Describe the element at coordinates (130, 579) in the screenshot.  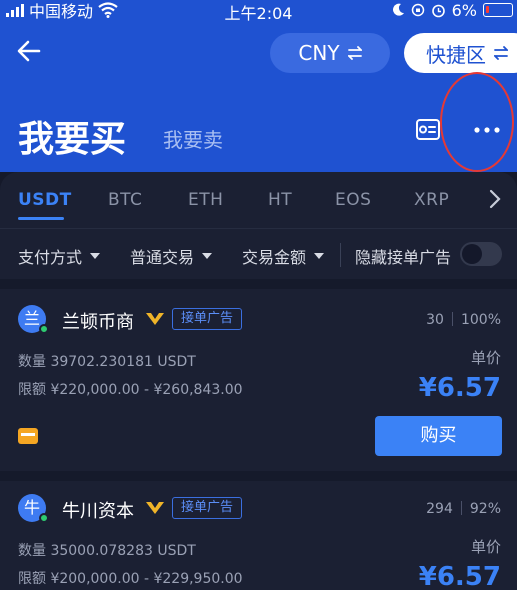
I see `limit-range: 限额 ¥200,000.00 - ¥229,950.00` at that location.